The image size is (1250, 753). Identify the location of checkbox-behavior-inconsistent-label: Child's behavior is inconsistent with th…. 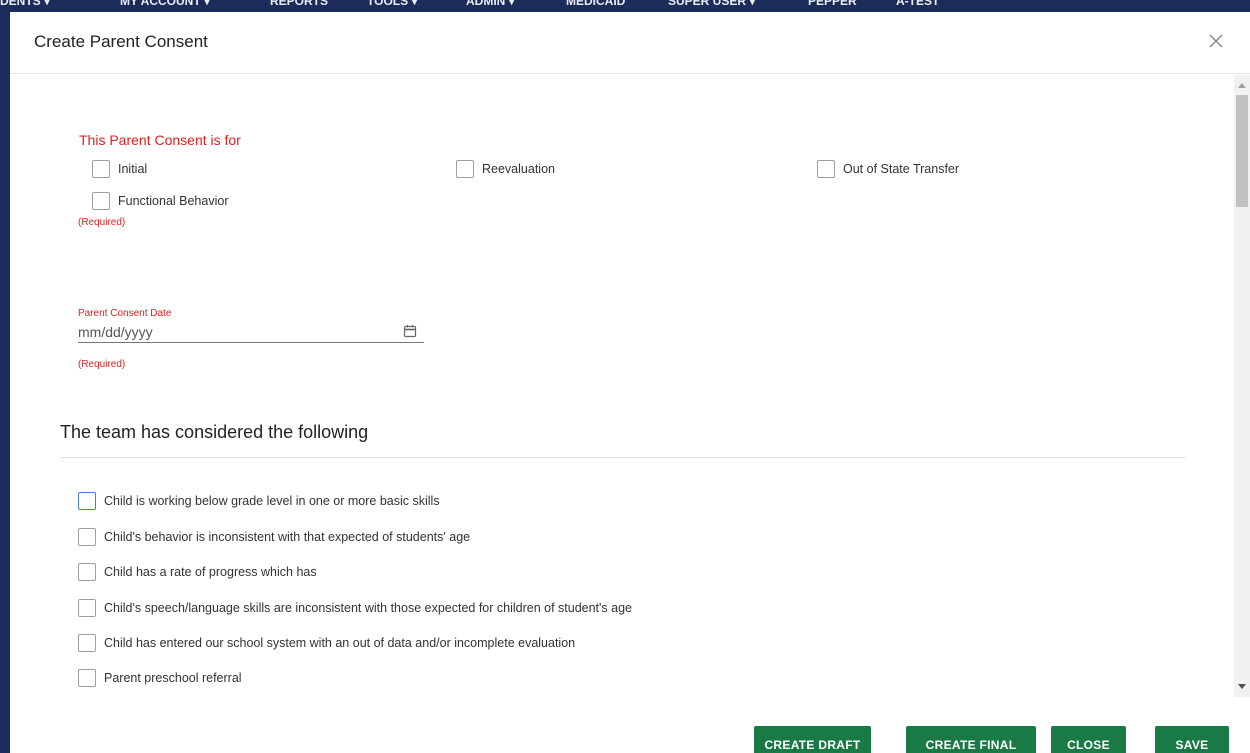
(287, 537).